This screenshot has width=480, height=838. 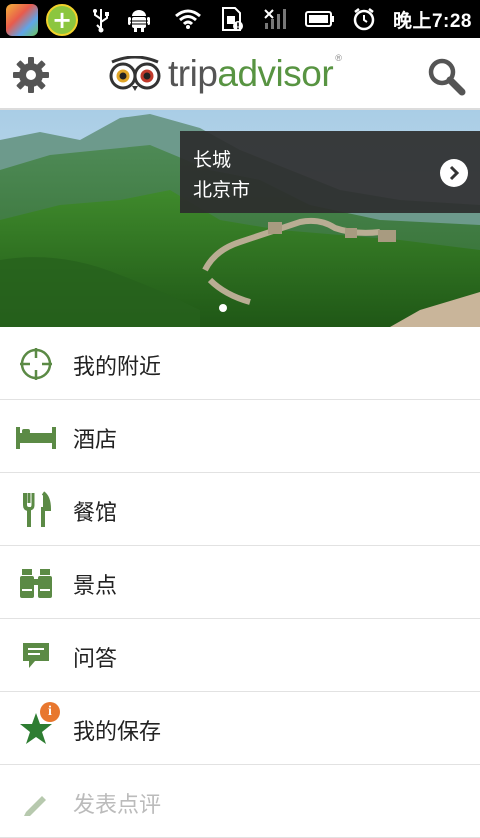 I want to click on menu-item-nearby: 我的附近, so click(x=240, y=363).